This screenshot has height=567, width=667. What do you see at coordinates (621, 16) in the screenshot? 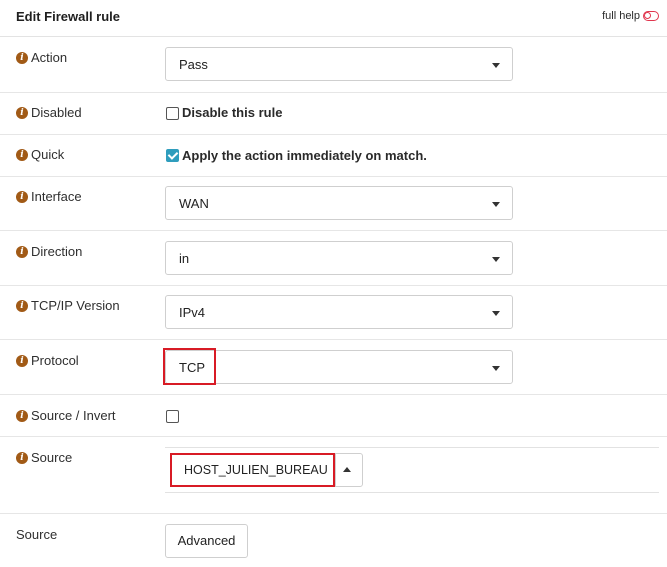
I see `full-help-label: full help` at bounding box center [621, 16].